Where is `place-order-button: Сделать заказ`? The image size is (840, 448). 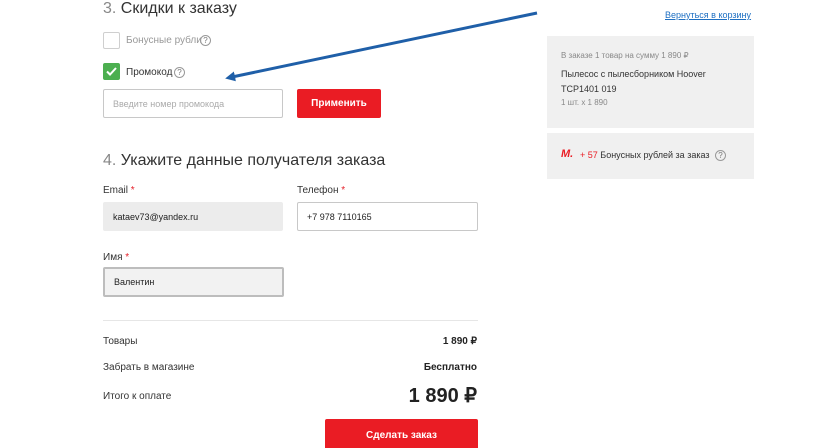 place-order-button: Сделать заказ is located at coordinates (401, 433).